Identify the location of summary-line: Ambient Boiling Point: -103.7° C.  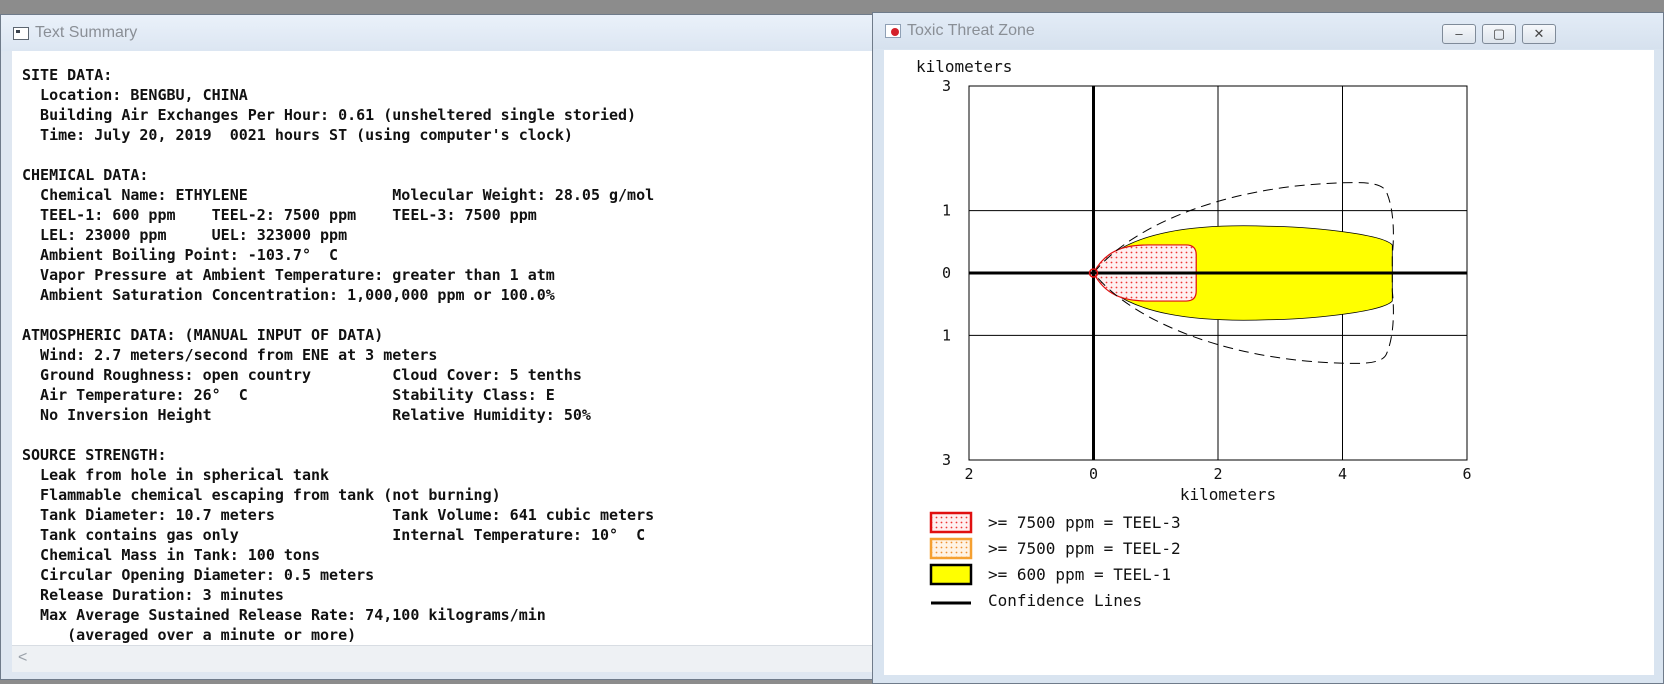
(180, 255).